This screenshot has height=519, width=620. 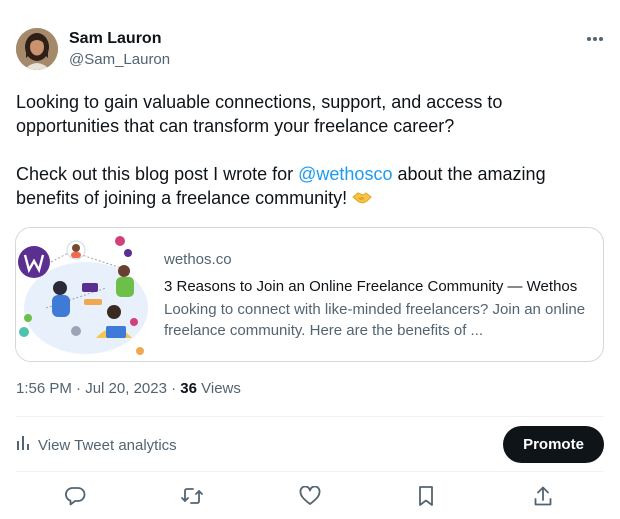 I want to click on view-analytics-link: View Tweet analytics, so click(x=96, y=445).